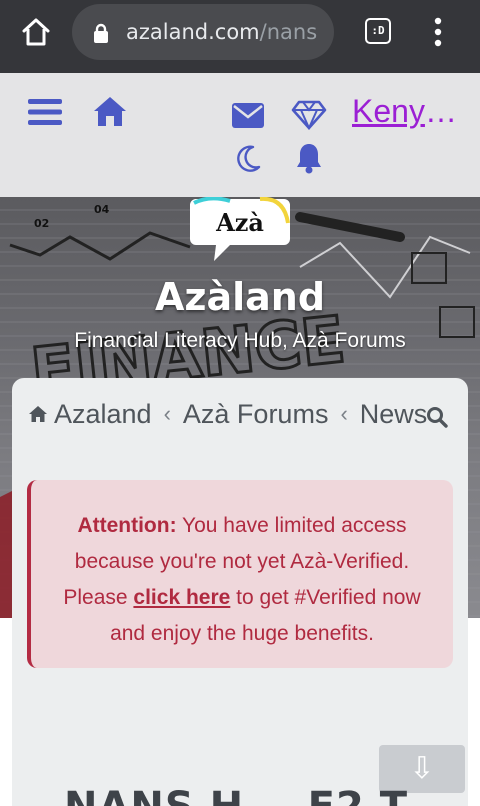  What do you see at coordinates (437, 417) in the screenshot?
I see `search-icon` at bounding box center [437, 417].